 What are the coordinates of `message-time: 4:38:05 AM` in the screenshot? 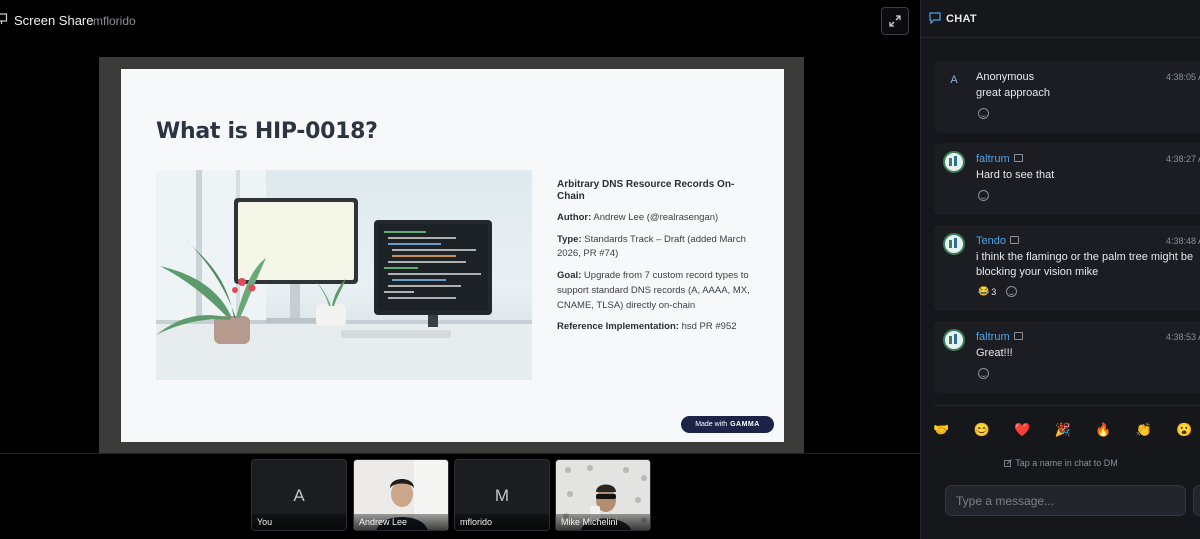 It's located at (1183, 77).